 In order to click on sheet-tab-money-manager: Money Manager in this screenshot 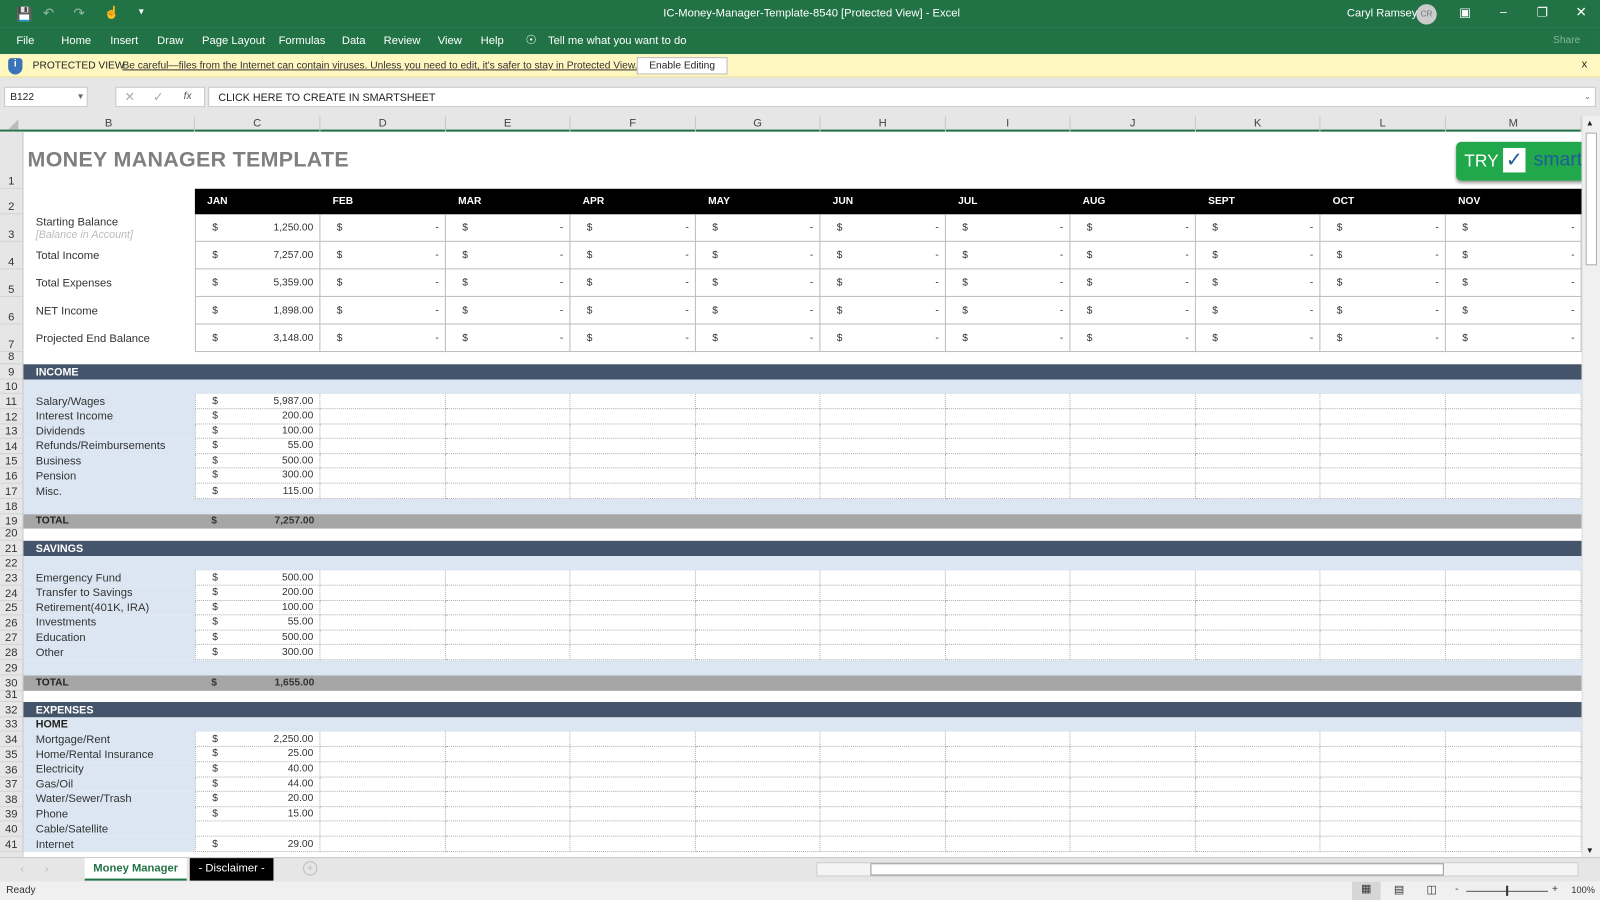, I will do `click(135, 869)`.